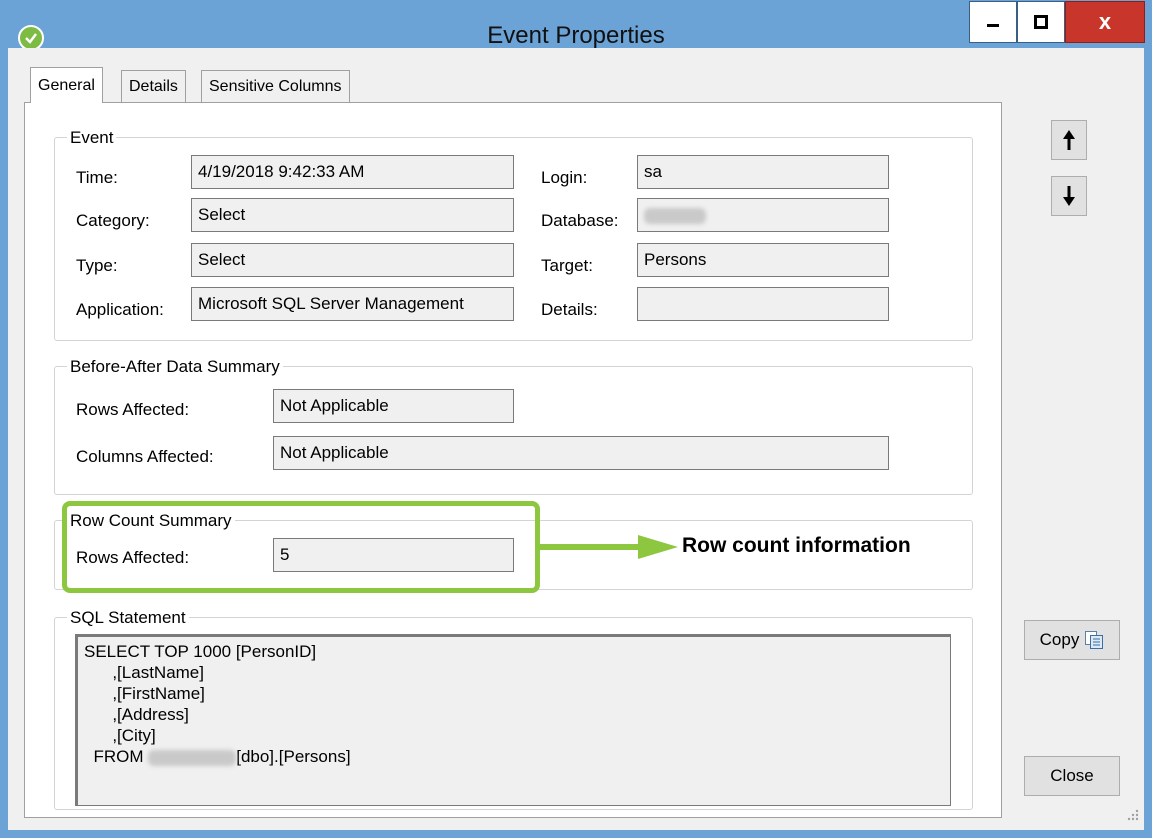 The height and width of the screenshot is (838, 1152). What do you see at coordinates (120, 309) in the screenshot?
I see `application-label: Application:` at bounding box center [120, 309].